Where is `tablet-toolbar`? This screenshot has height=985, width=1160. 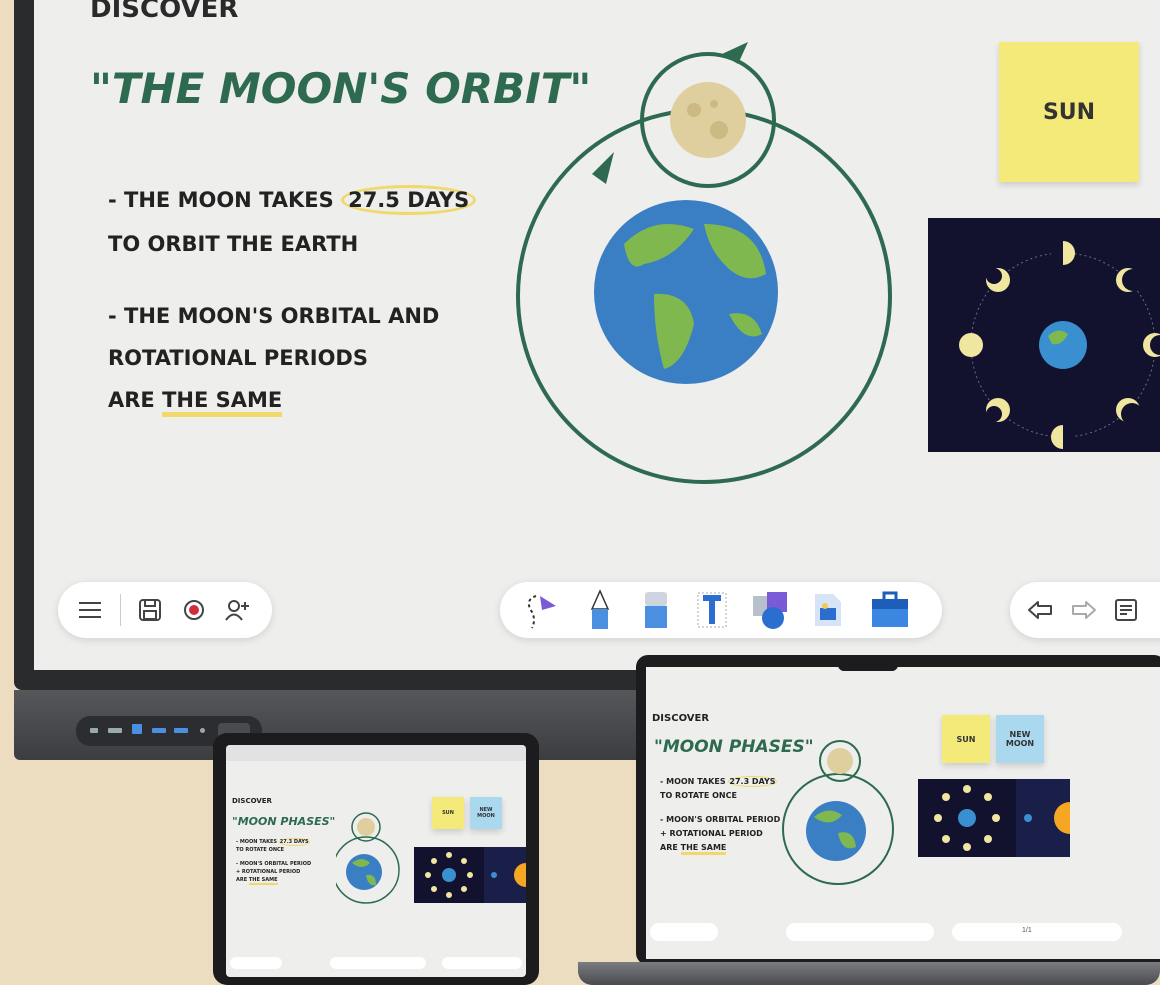 tablet-toolbar is located at coordinates (376, 964).